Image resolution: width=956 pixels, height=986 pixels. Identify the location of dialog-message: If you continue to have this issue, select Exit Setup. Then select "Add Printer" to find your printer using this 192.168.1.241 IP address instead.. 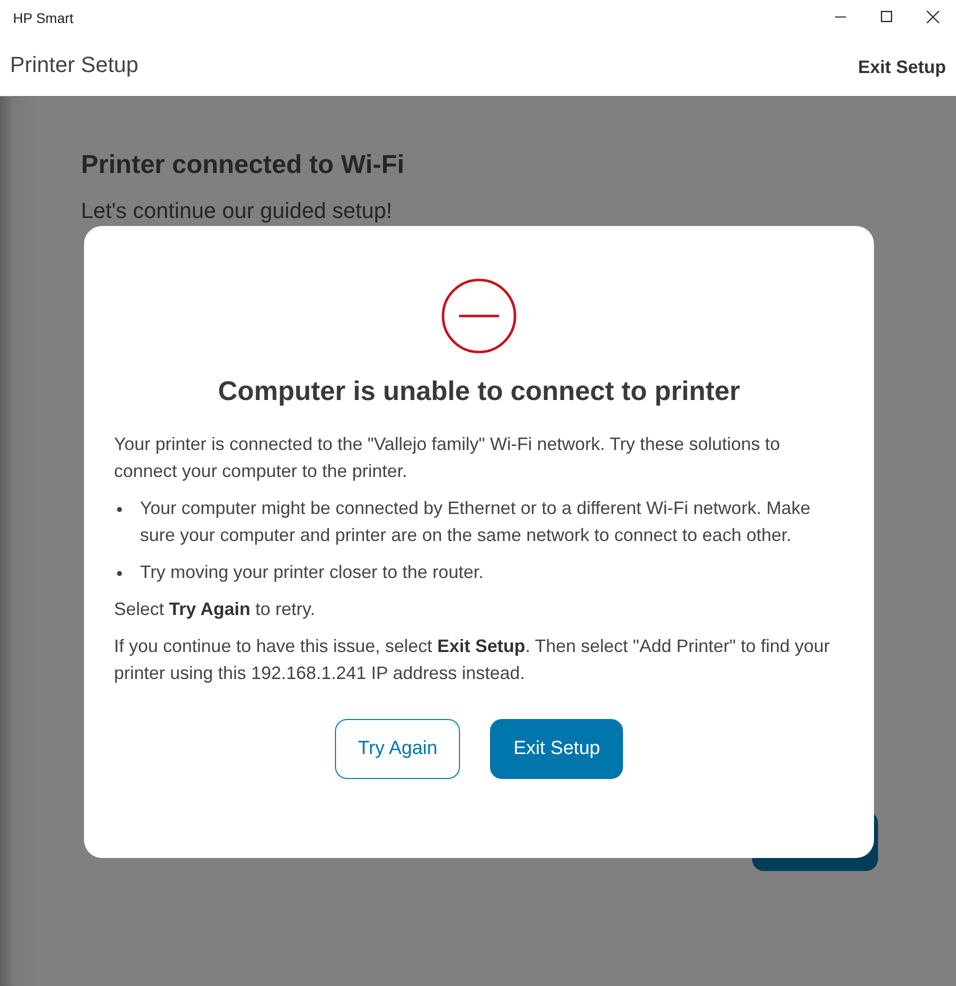
(472, 660).